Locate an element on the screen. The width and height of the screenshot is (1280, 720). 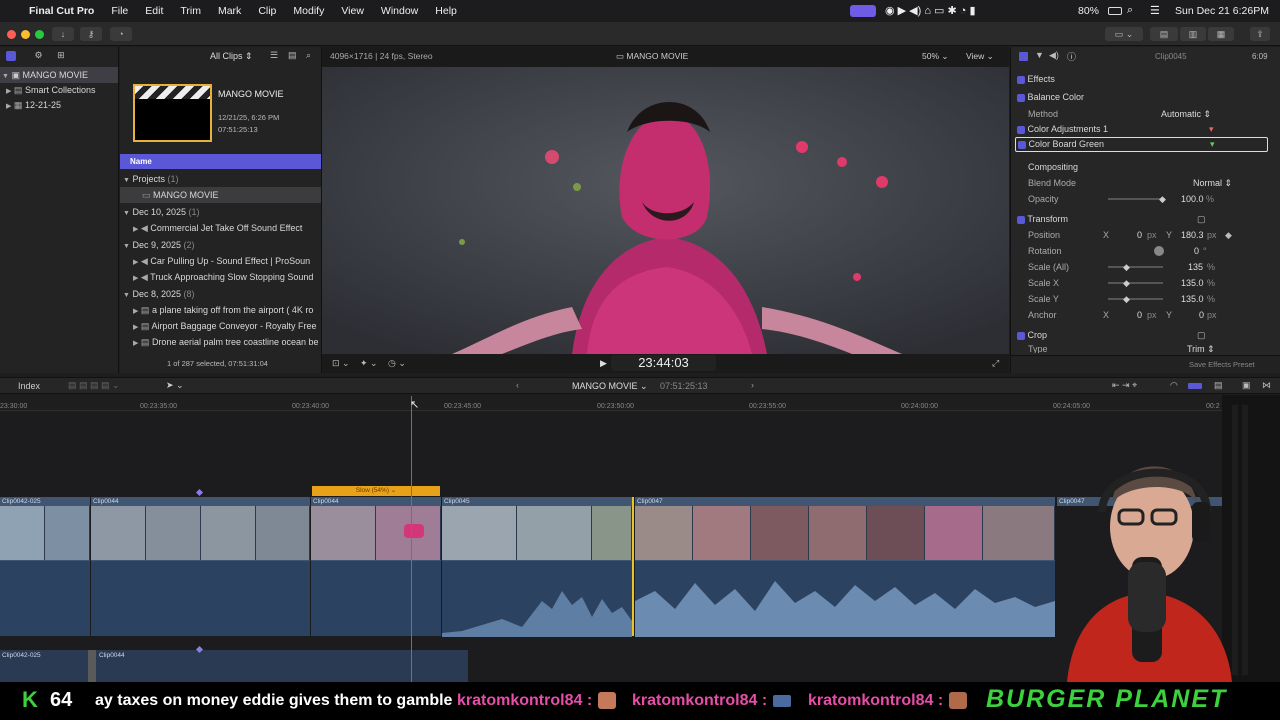
audio-skimming-icon: ◠ is located at coordinates (1174, 385).